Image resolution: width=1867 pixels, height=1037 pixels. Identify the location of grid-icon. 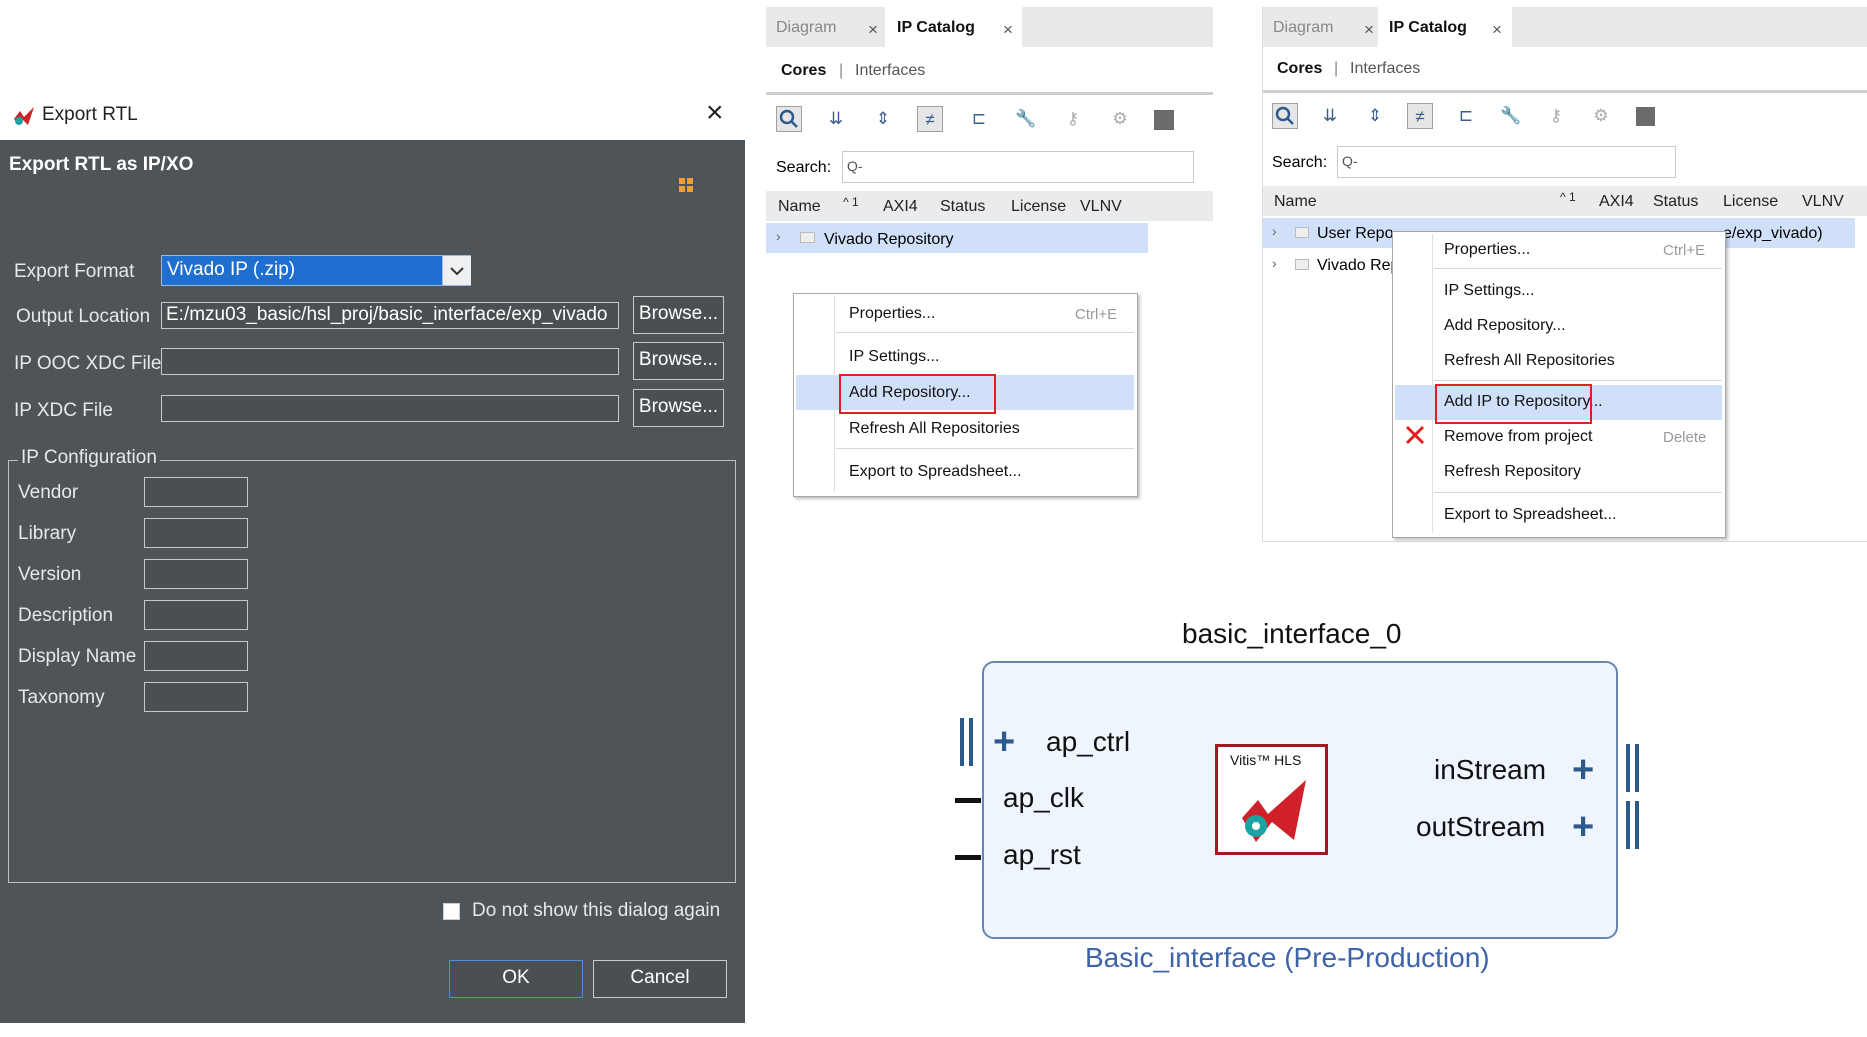
(686, 185).